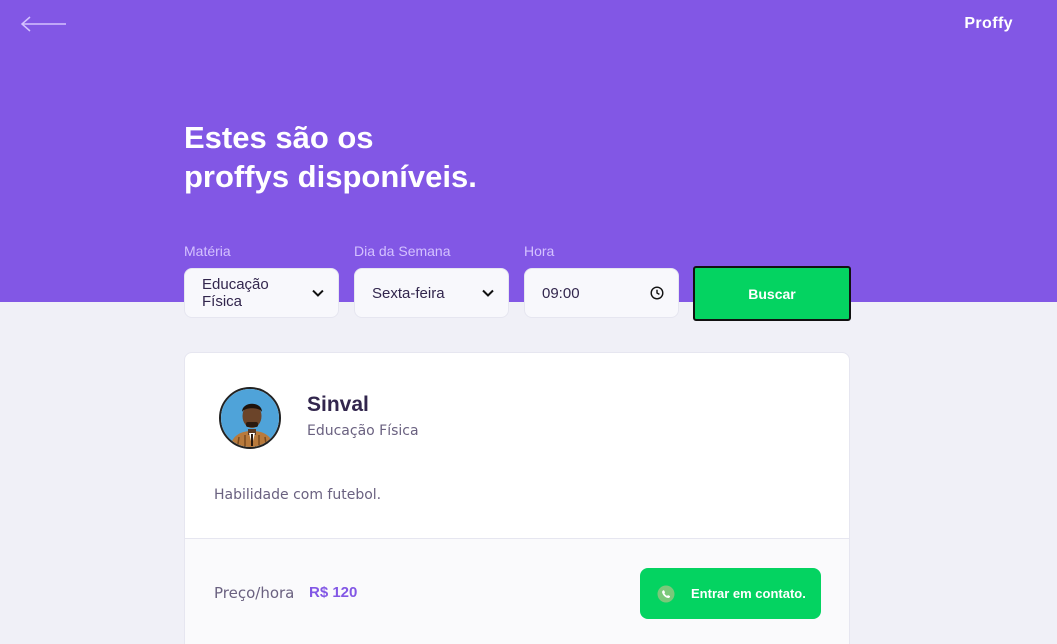  What do you see at coordinates (254, 593) in the screenshot?
I see `price-label: Preço/hora` at bounding box center [254, 593].